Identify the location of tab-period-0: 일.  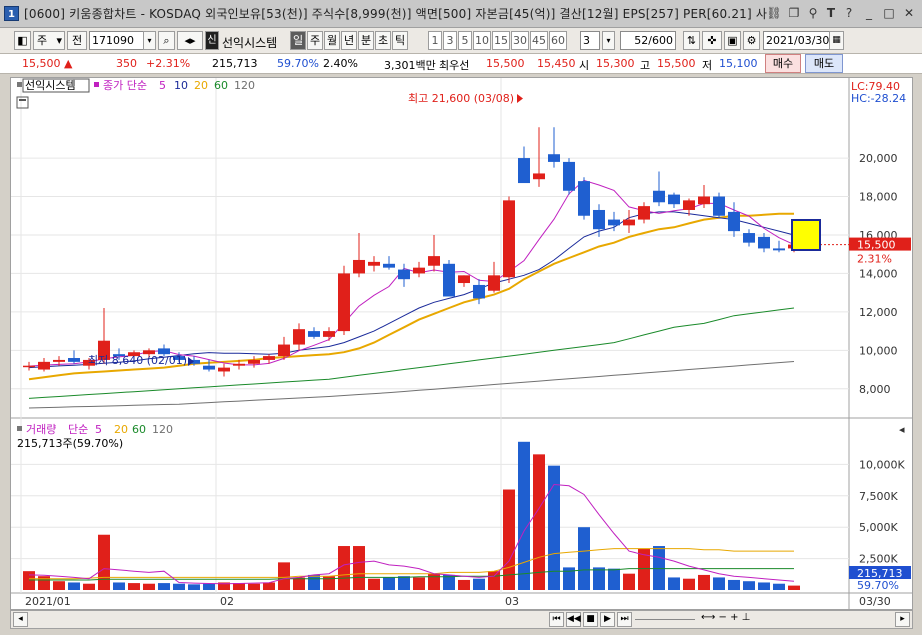
(298, 40).